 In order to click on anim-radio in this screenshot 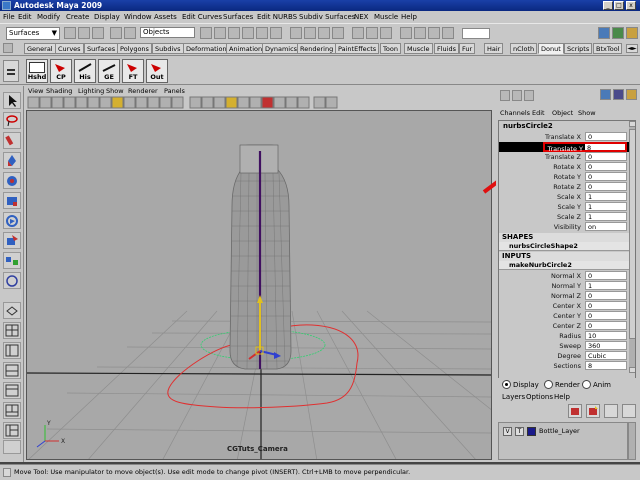, I will do `click(586, 384)`.